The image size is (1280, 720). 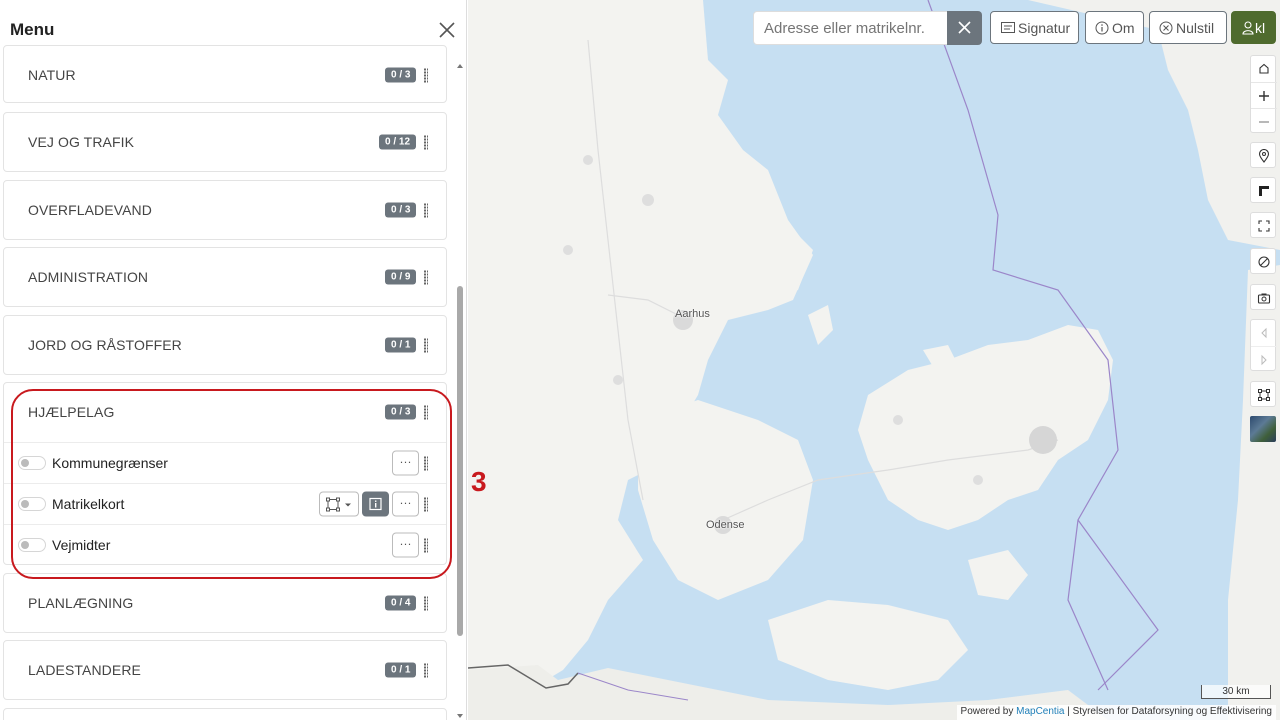 What do you see at coordinates (460, 63) in the screenshot?
I see `scroll-up-arrow-icon` at bounding box center [460, 63].